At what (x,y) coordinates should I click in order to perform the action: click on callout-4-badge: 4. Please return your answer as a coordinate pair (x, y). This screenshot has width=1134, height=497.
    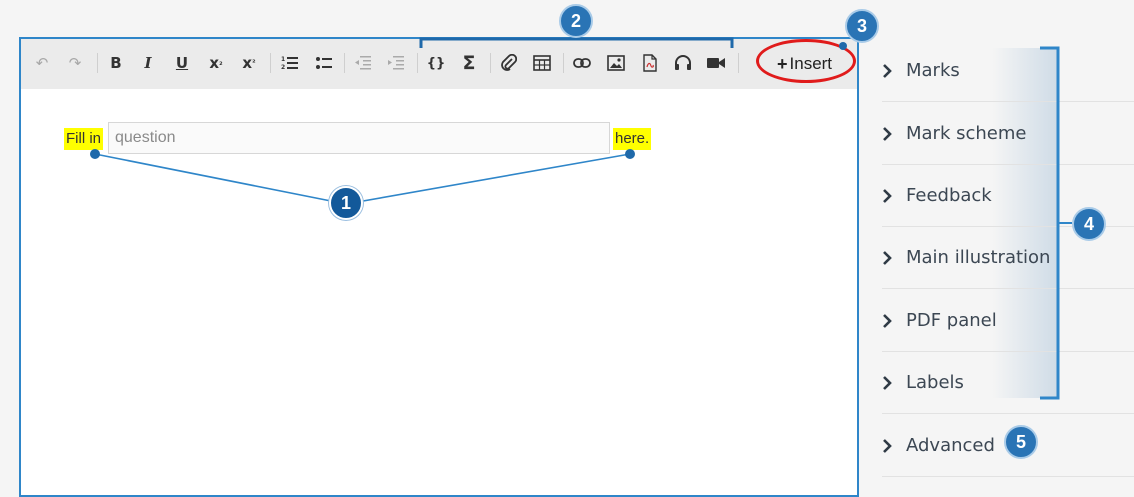
    Looking at the image, I should click on (1089, 224).